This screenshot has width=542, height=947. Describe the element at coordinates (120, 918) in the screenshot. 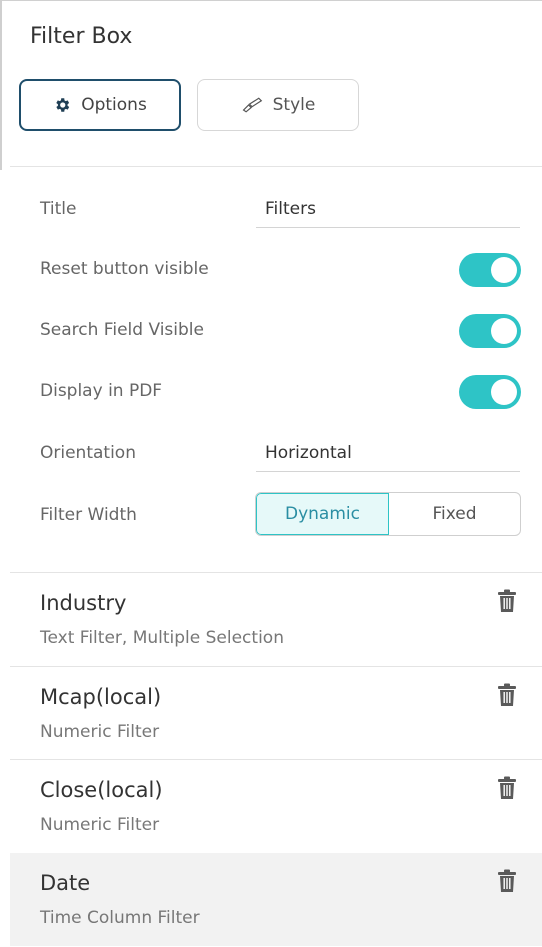

I see `filter-description: Time Column Filter` at that location.